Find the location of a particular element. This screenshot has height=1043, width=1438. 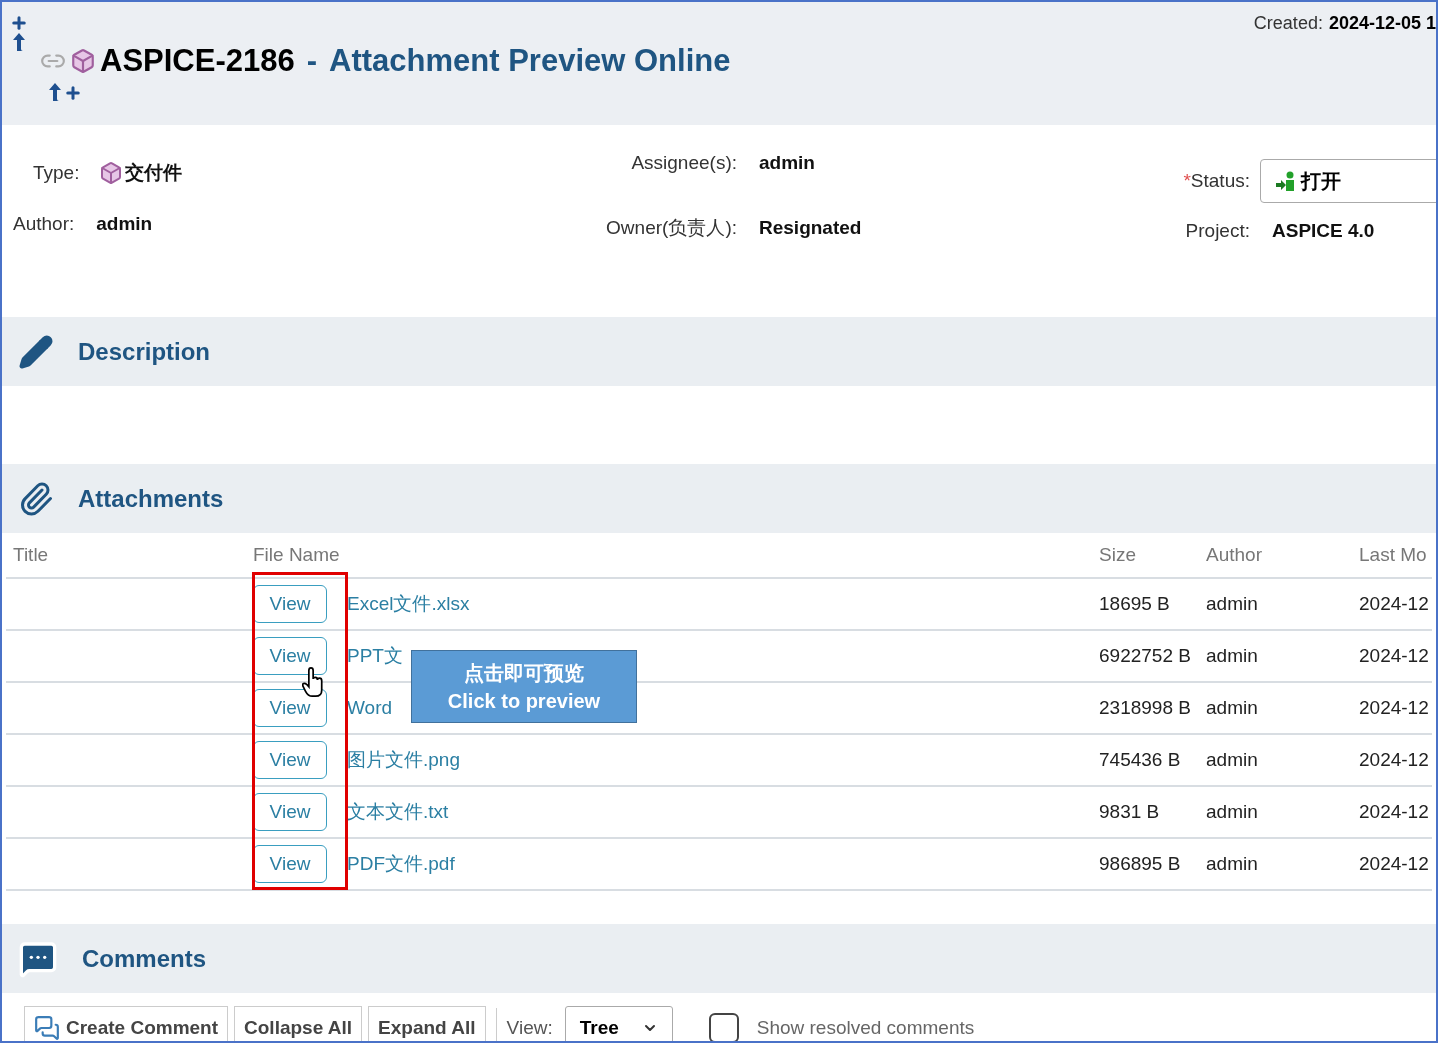

add-comment-icon is located at coordinates (47, 1028).